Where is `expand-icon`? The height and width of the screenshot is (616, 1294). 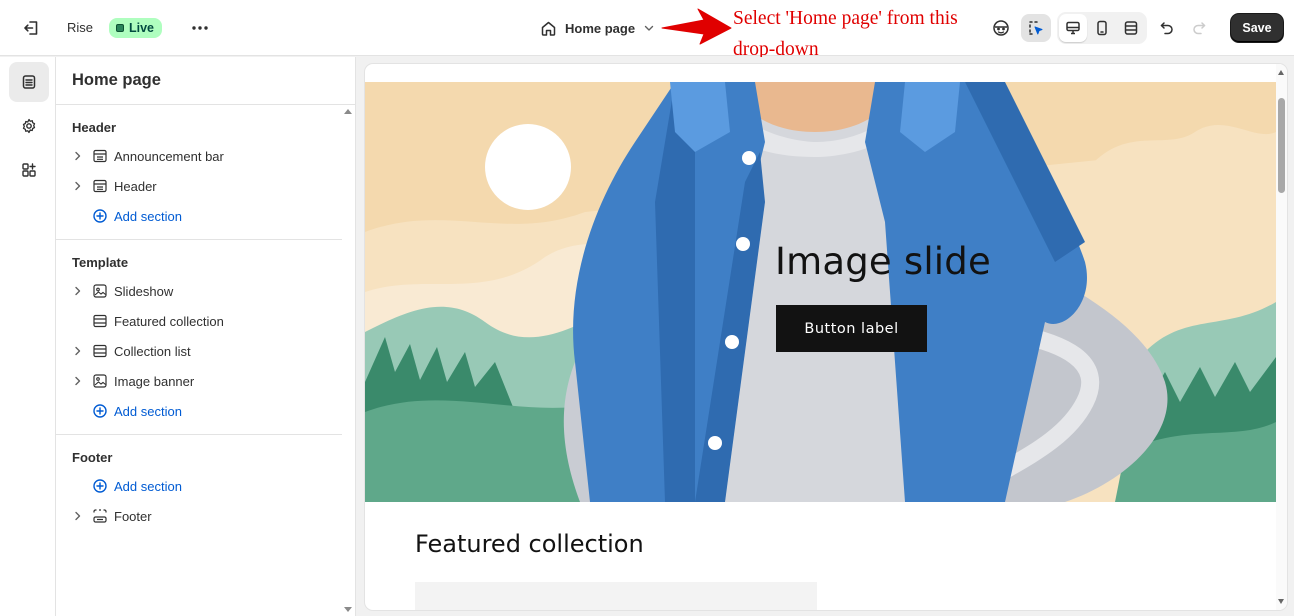 expand-icon is located at coordinates (1131, 28).